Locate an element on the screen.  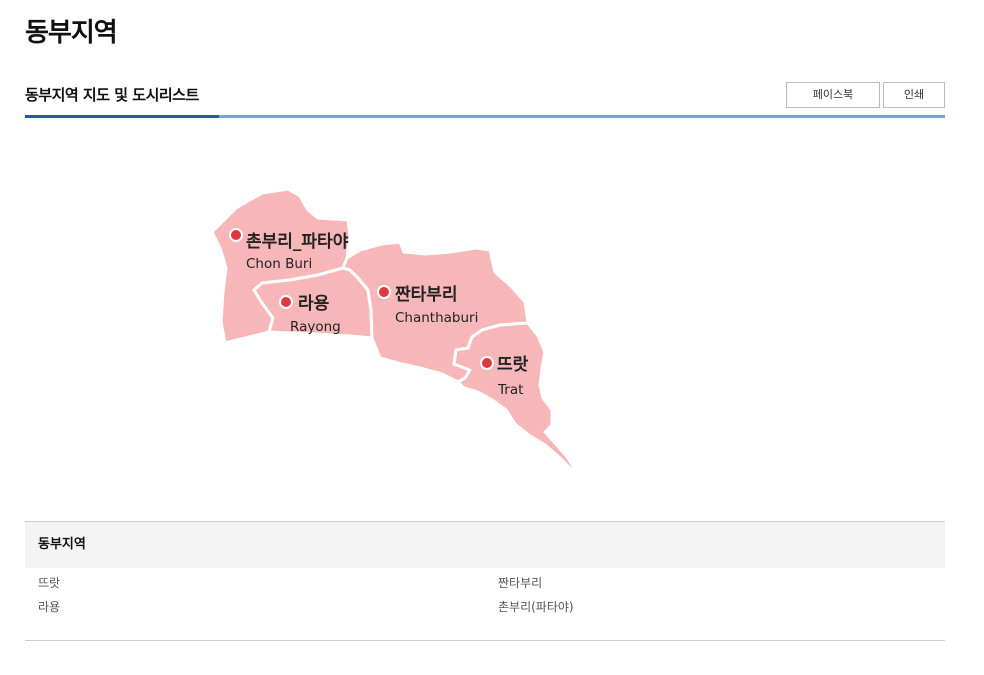
map-label-chon-buri-ko: 촌부리_파타야 is located at coordinates (297, 242).